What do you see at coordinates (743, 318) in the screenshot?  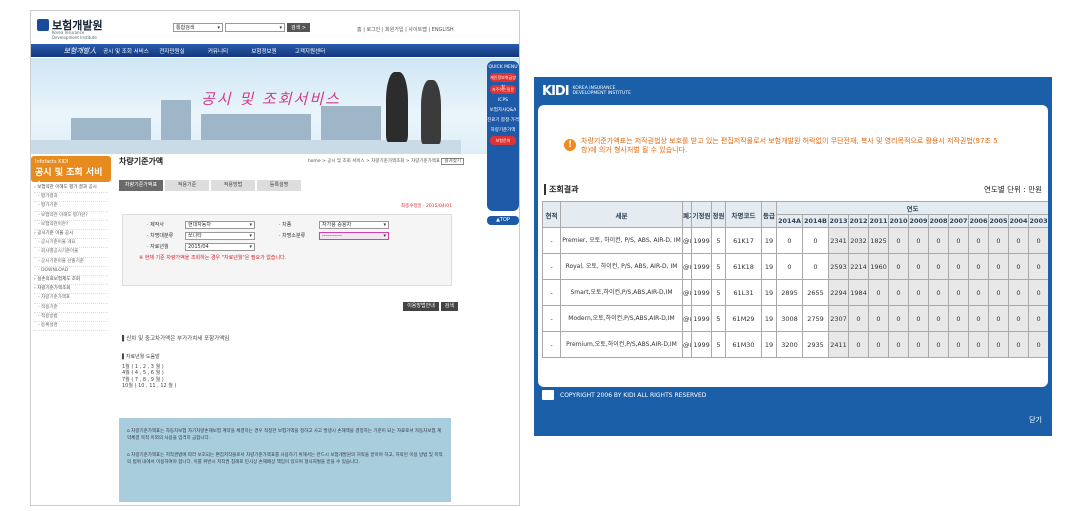 I see `cell-code: 61M29` at bounding box center [743, 318].